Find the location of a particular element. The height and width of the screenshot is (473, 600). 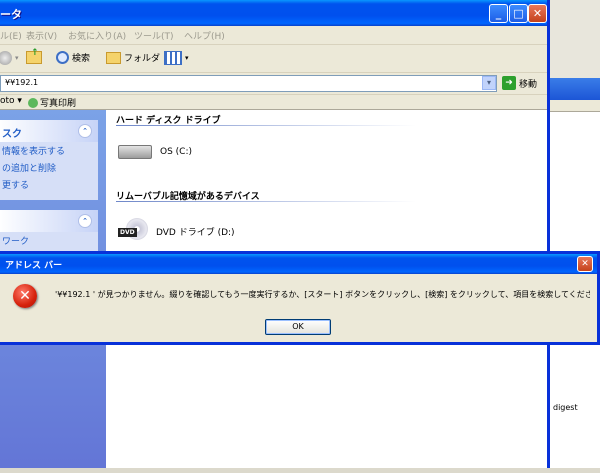

hdd-section-divider is located at coordinates (266, 125).